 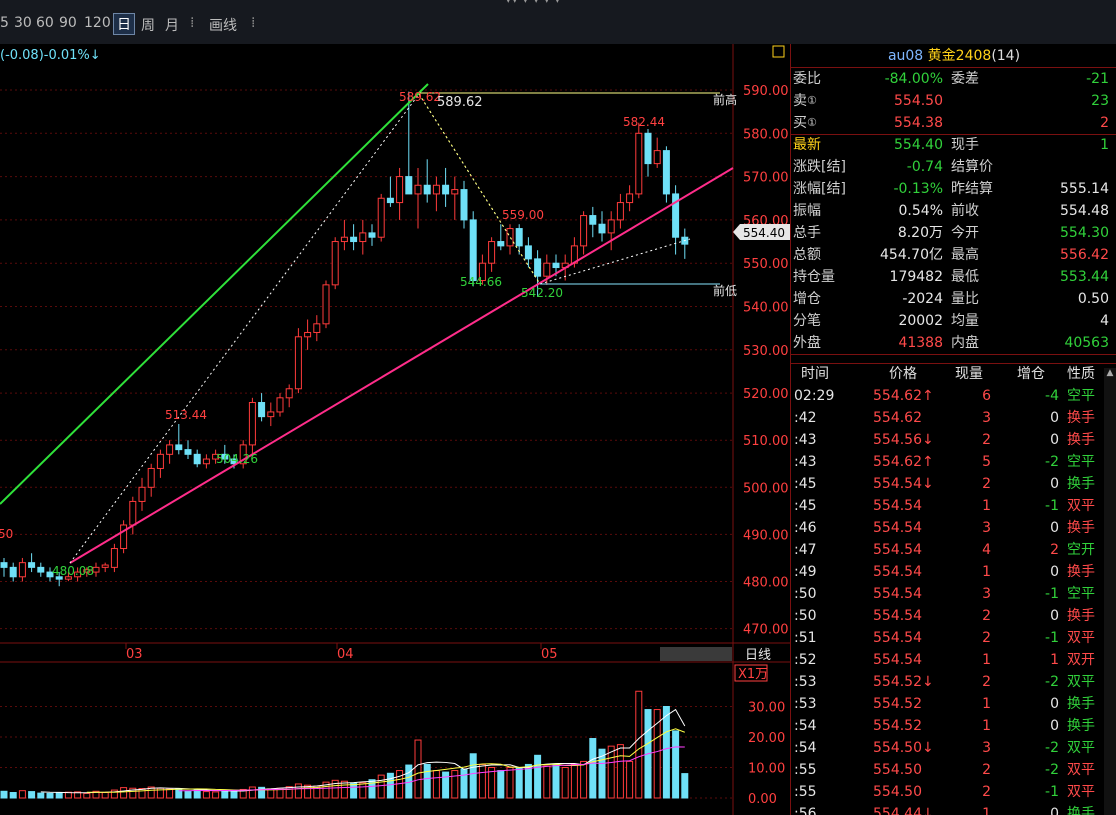 What do you see at coordinates (766, 91) in the screenshot?
I see `price-tick-label: 590.00` at bounding box center [766, 91].